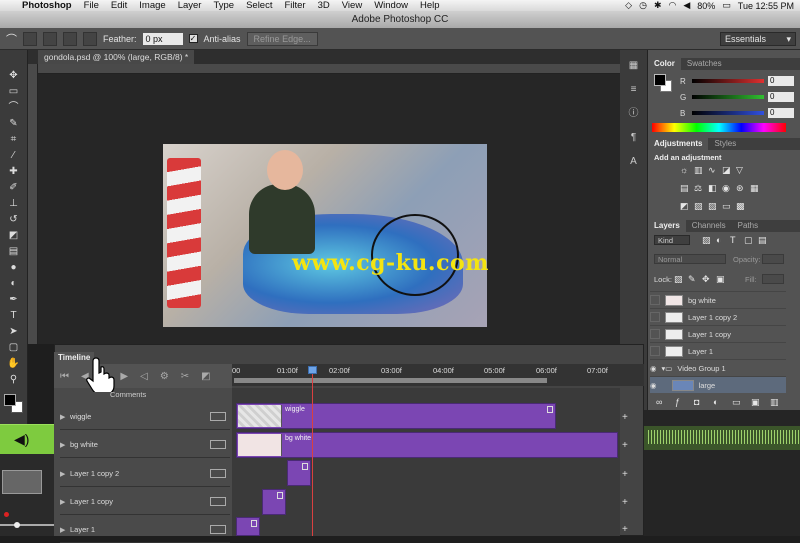  What do you see at coordinates (145, 445) in the screenshot?
I see `track-row: ▶ bg white` at bounding box center [145, 445].